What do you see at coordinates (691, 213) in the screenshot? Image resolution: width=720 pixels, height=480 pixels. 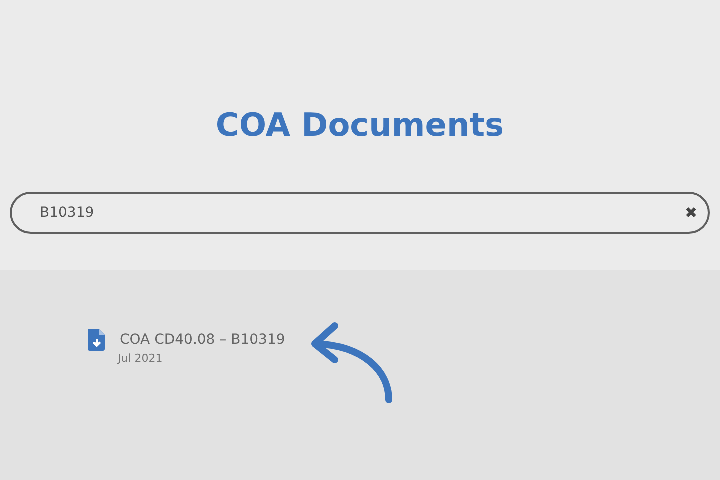 I see `clear-button: ✖` at bounding box center [691, 213].